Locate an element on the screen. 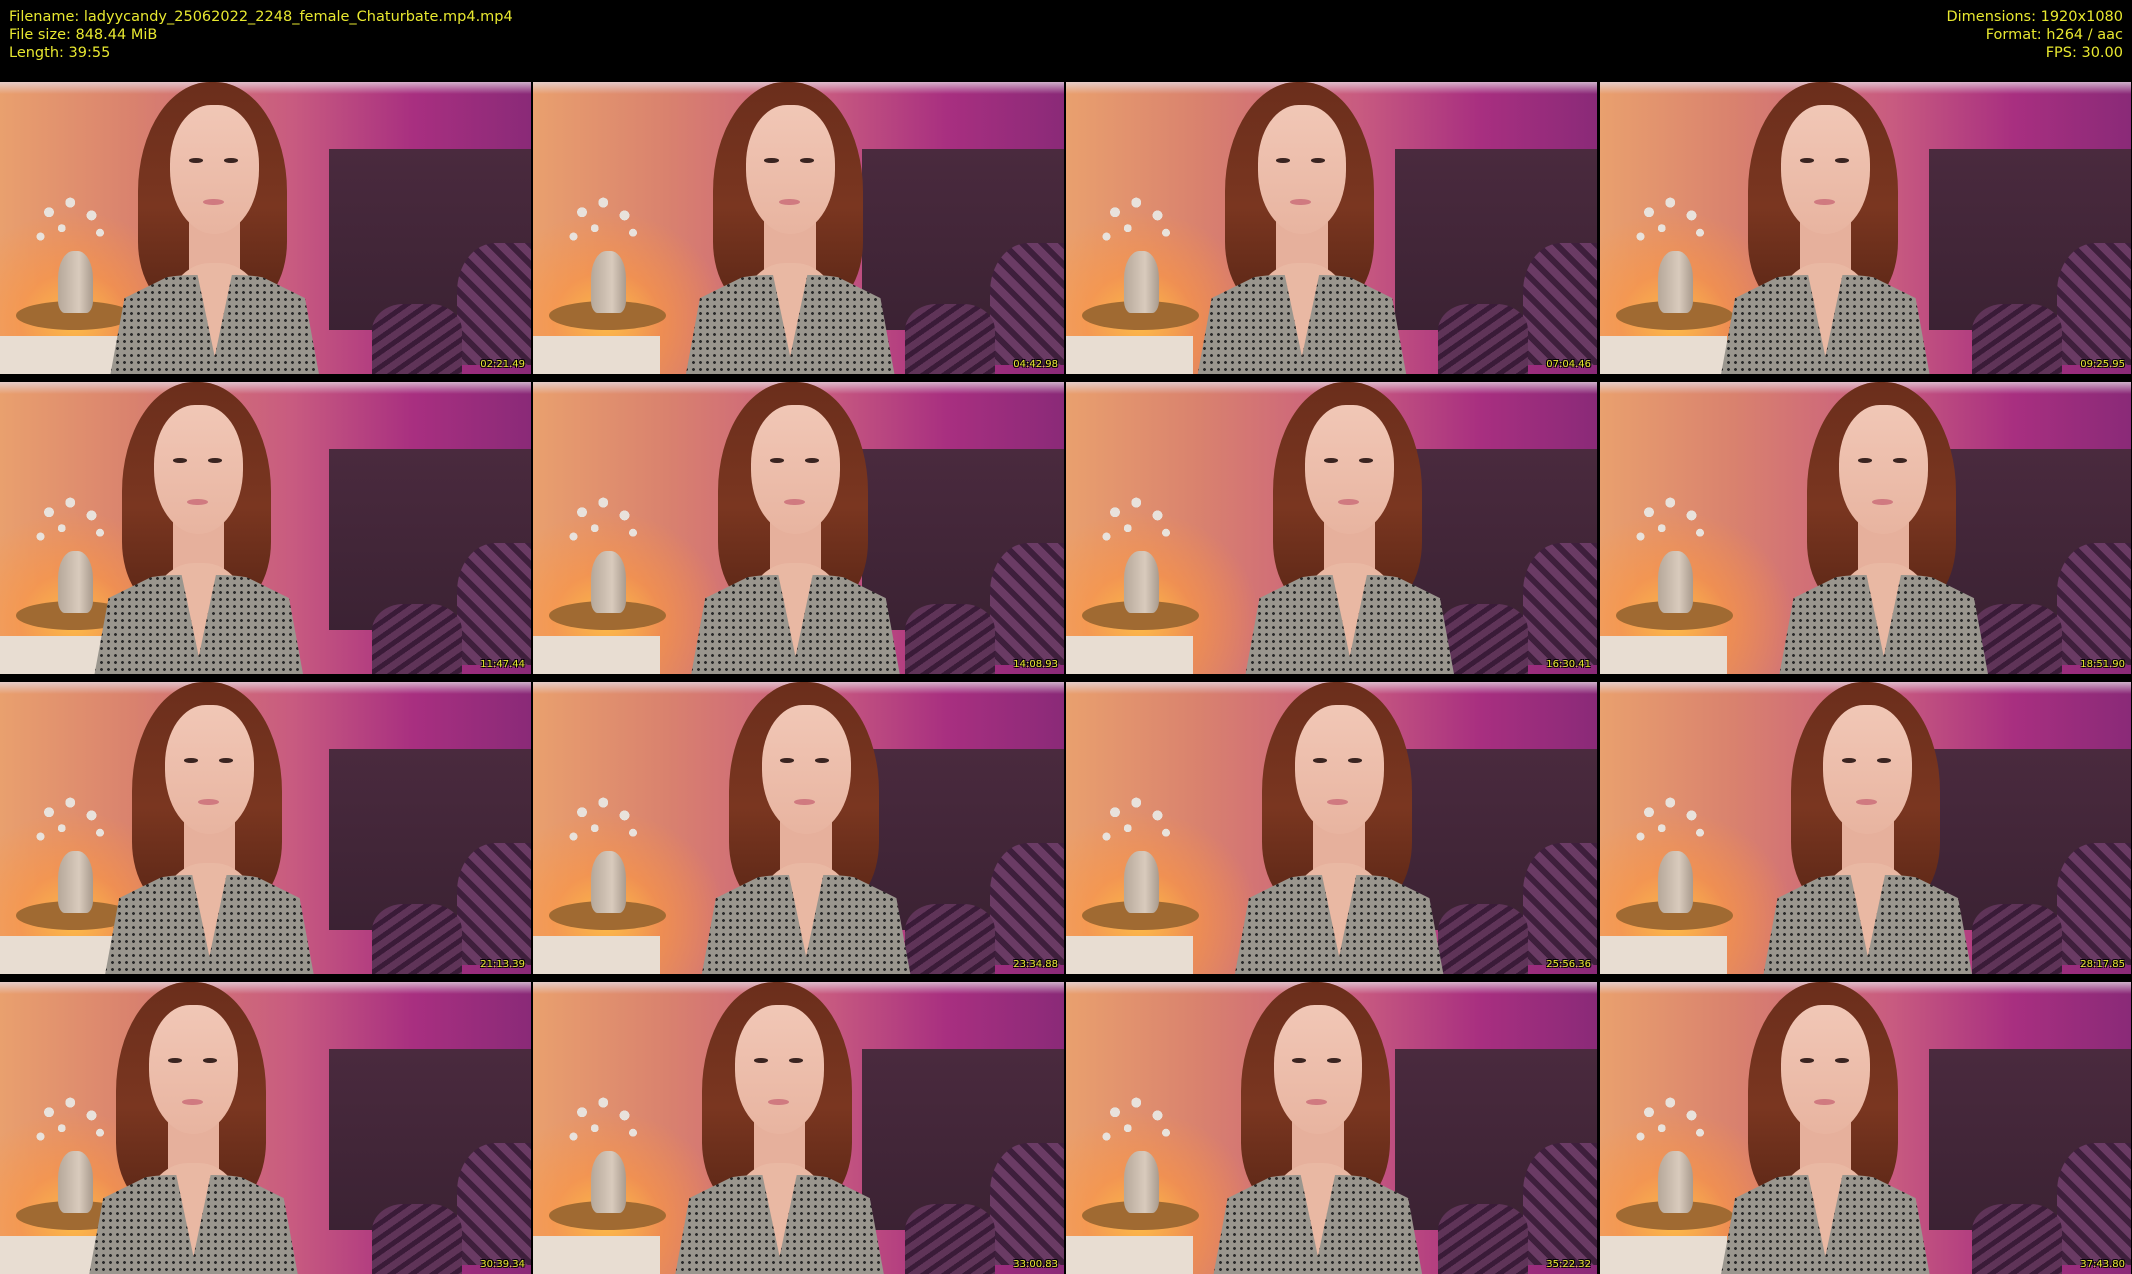  thumbnail-timestamp: 07:04.46 is located at coordinates (1568, 364).